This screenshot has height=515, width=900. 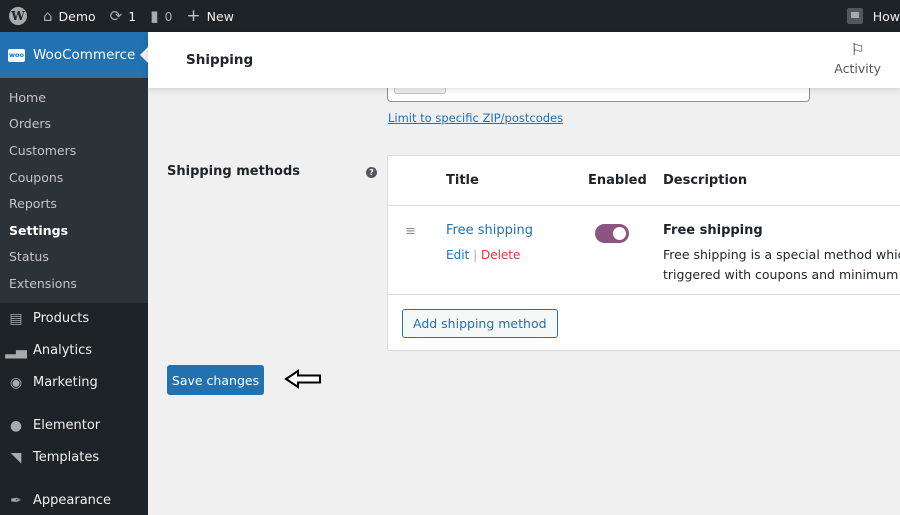 What do you see at coordinates (132, 16) in the screenshot?
I see `updates-count: 1` at bounding box center [132, 16].